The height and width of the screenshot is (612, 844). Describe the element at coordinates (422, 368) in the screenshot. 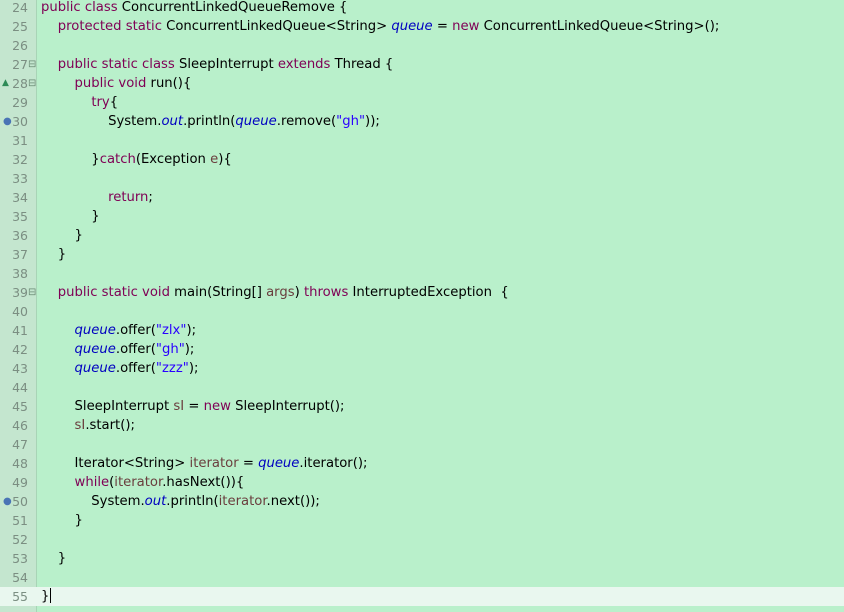

I see `code-line: 43 queue.offer("zzz");` at that location.